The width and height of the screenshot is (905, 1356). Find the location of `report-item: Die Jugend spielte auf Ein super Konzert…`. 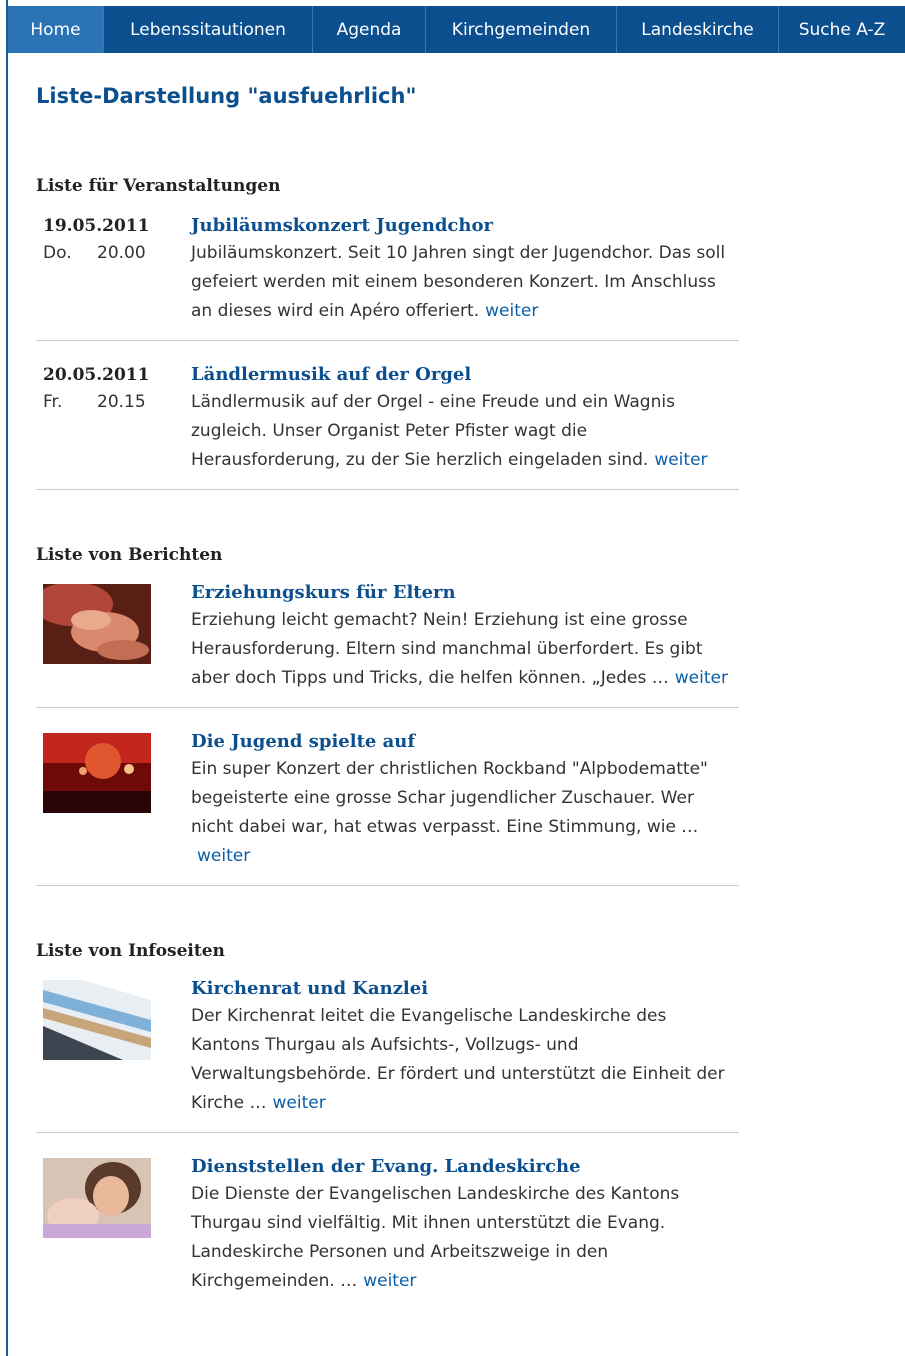

report-item: Die Jugend spielte auf Ein super Konzert… is located at coordinates (387, 797).